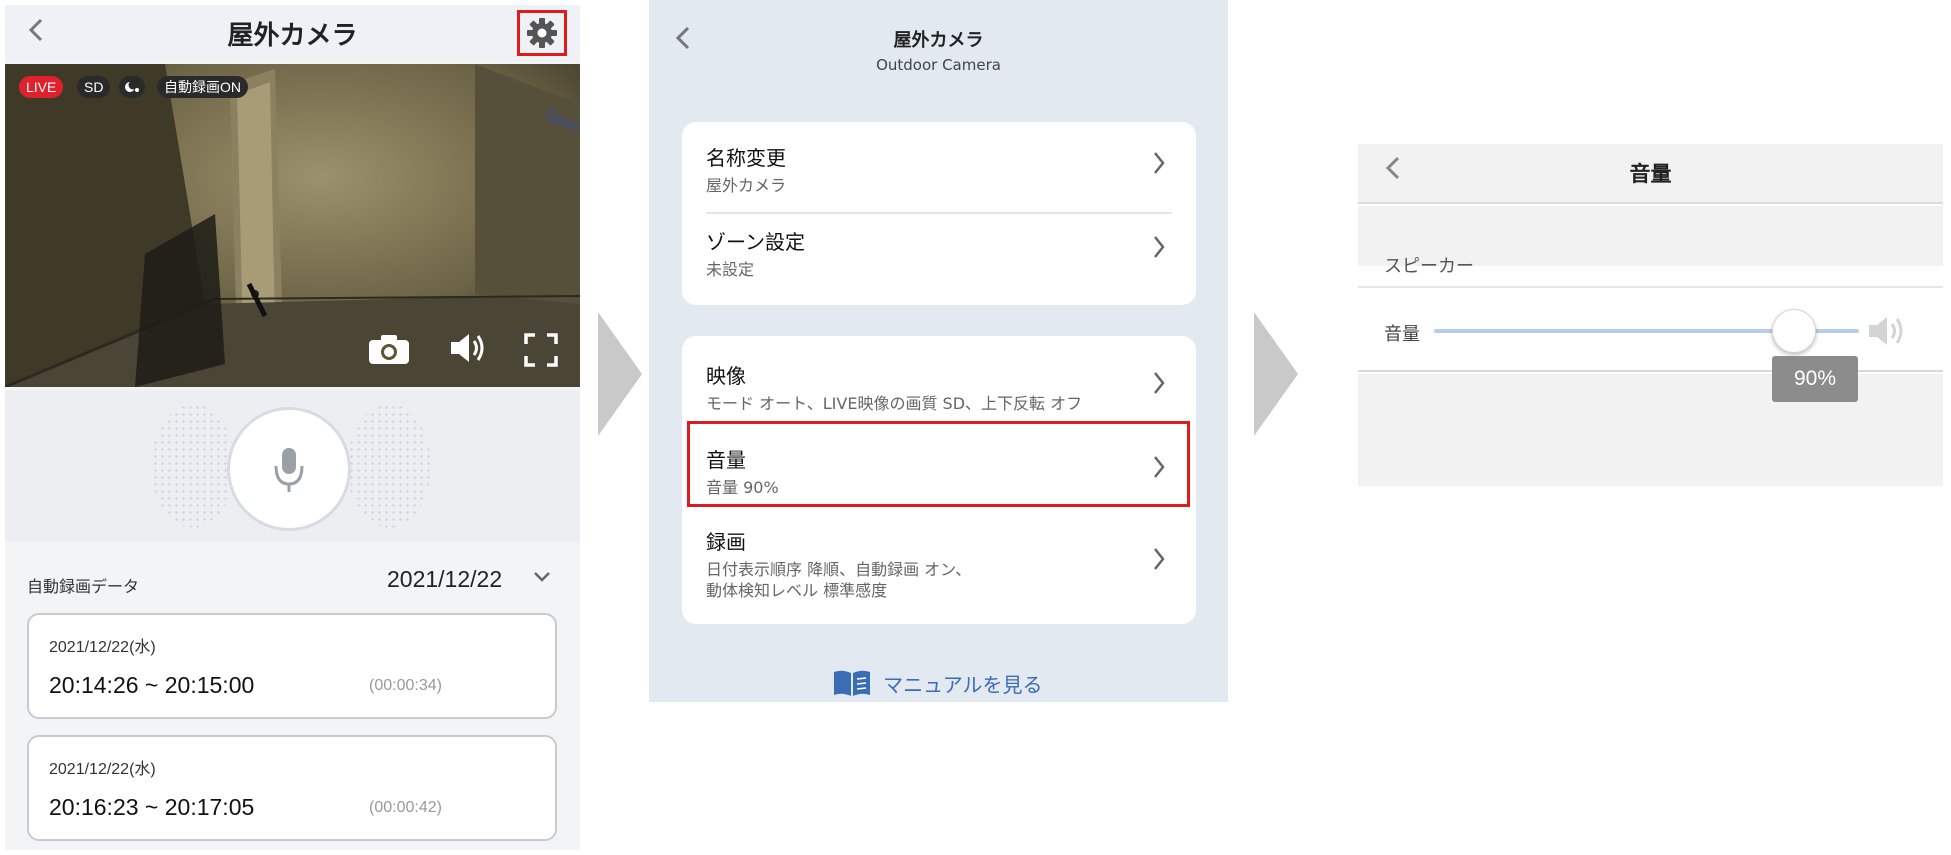  What do you see at coordinates (939, 567) in the screenshot?
I see `settings-row-recording: 録画 日付表示順序 降順、自動録画 オン、 動体検知レベル 標準感度` at bounding box center [939, 567].